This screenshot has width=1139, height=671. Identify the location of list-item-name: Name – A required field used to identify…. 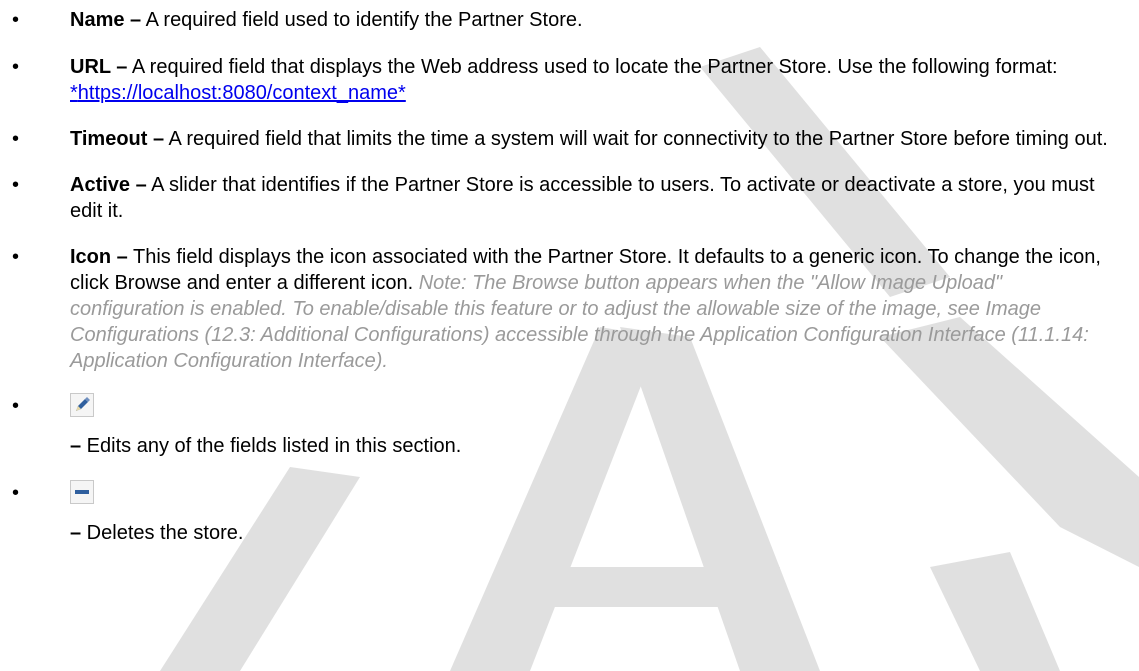
(559, 20).